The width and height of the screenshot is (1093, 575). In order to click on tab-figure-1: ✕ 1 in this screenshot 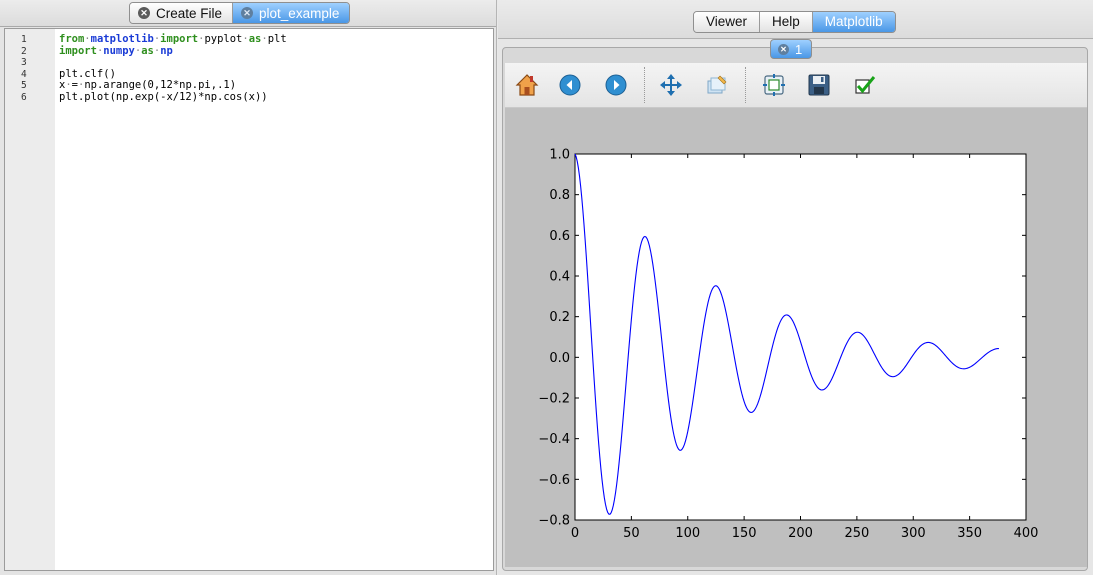, I will do `click(791, 49)`.